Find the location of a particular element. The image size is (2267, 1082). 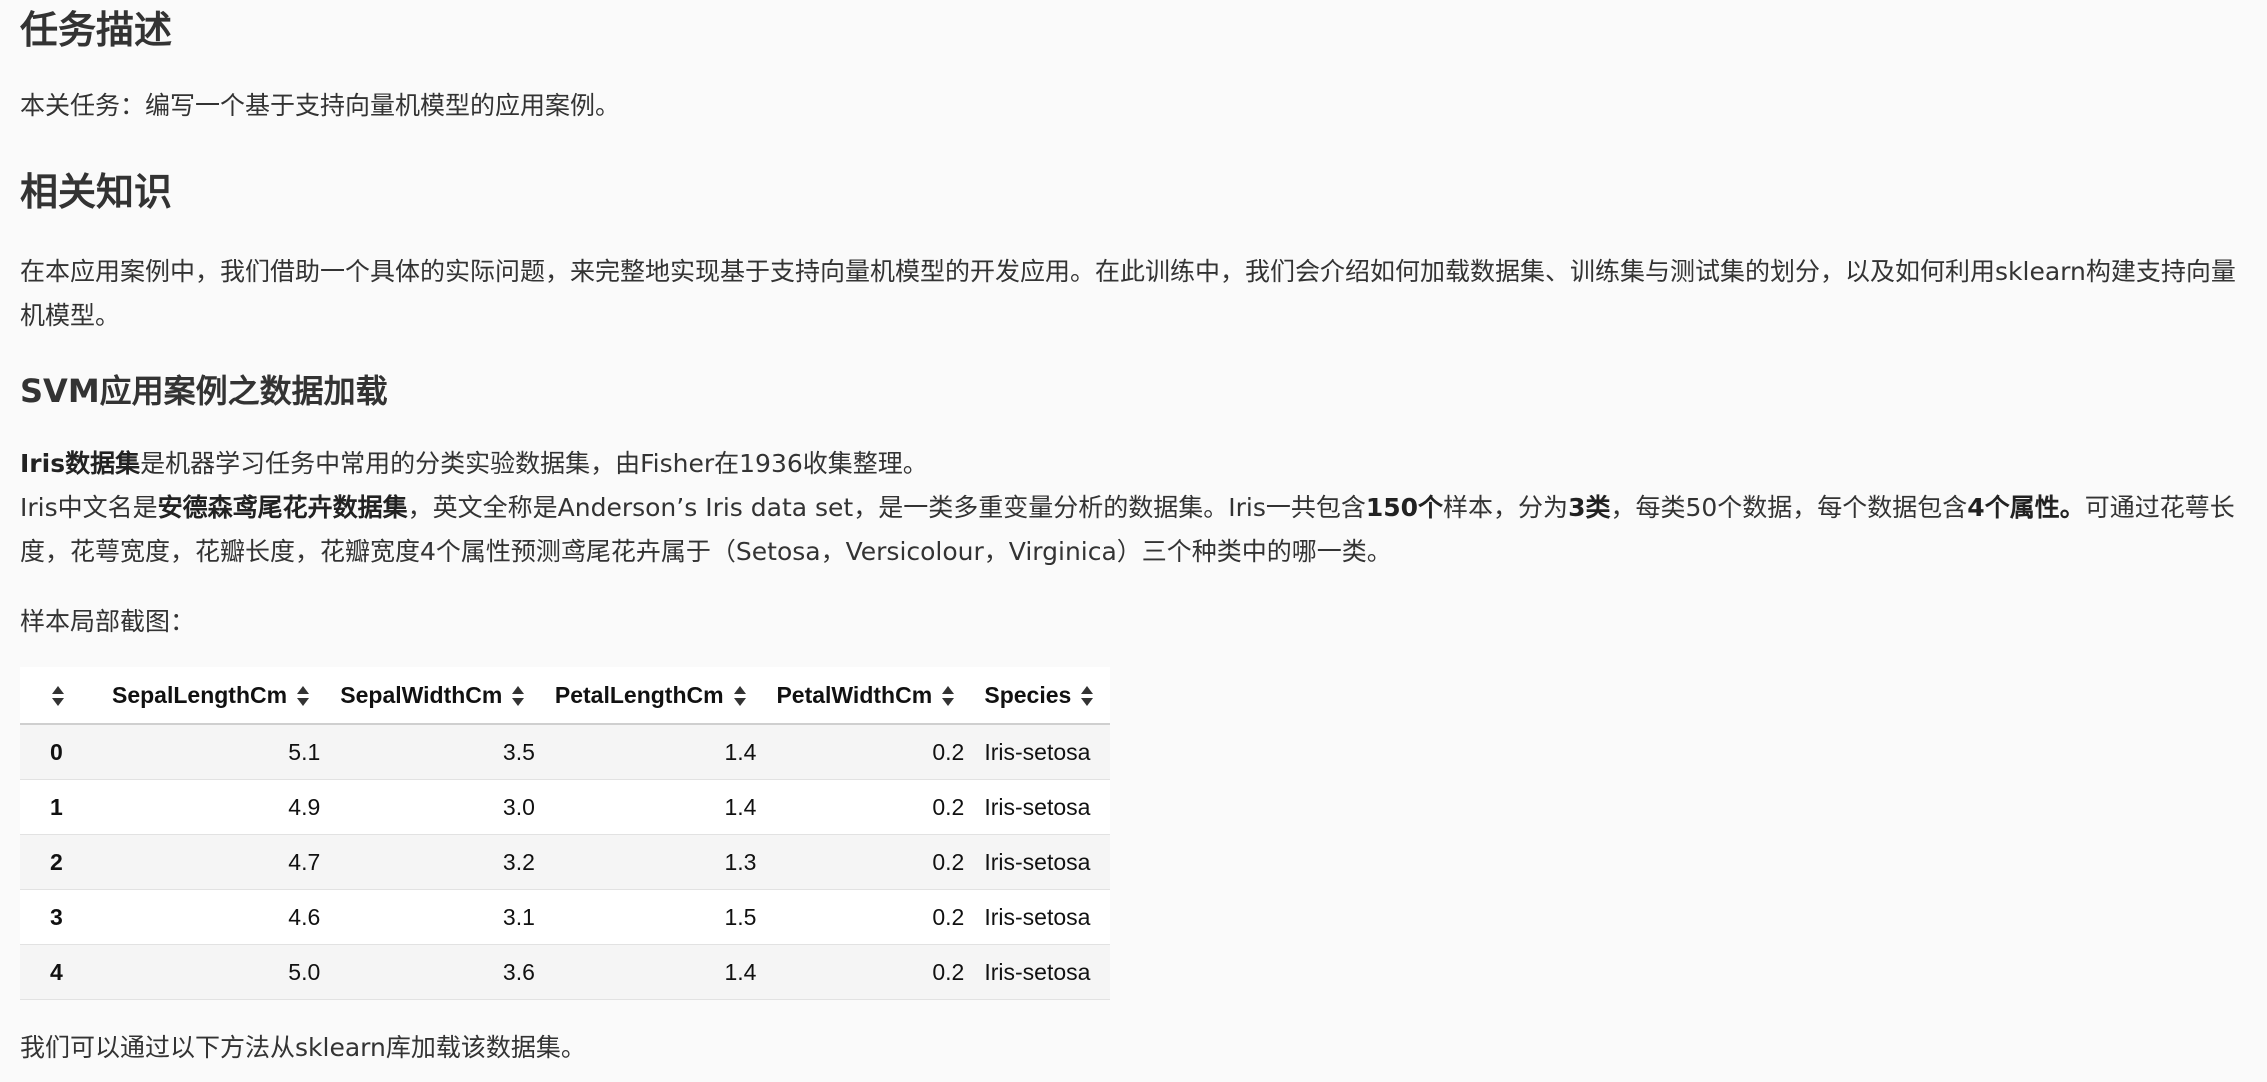

table-row: 3 4.6 3.1 1.5 0.2 Iris-setosa is located at coordinates (565, 917).